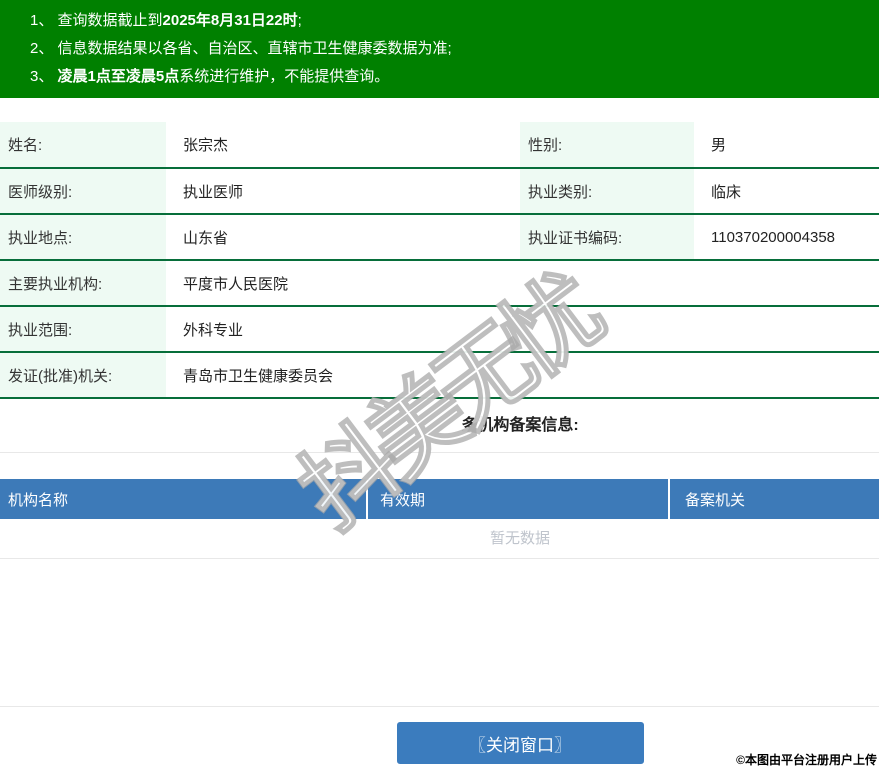 The image size is (879, 772). Describe the element at coordinates (719, 145) in the screenshot. I see `gender-value: 男` at that location.